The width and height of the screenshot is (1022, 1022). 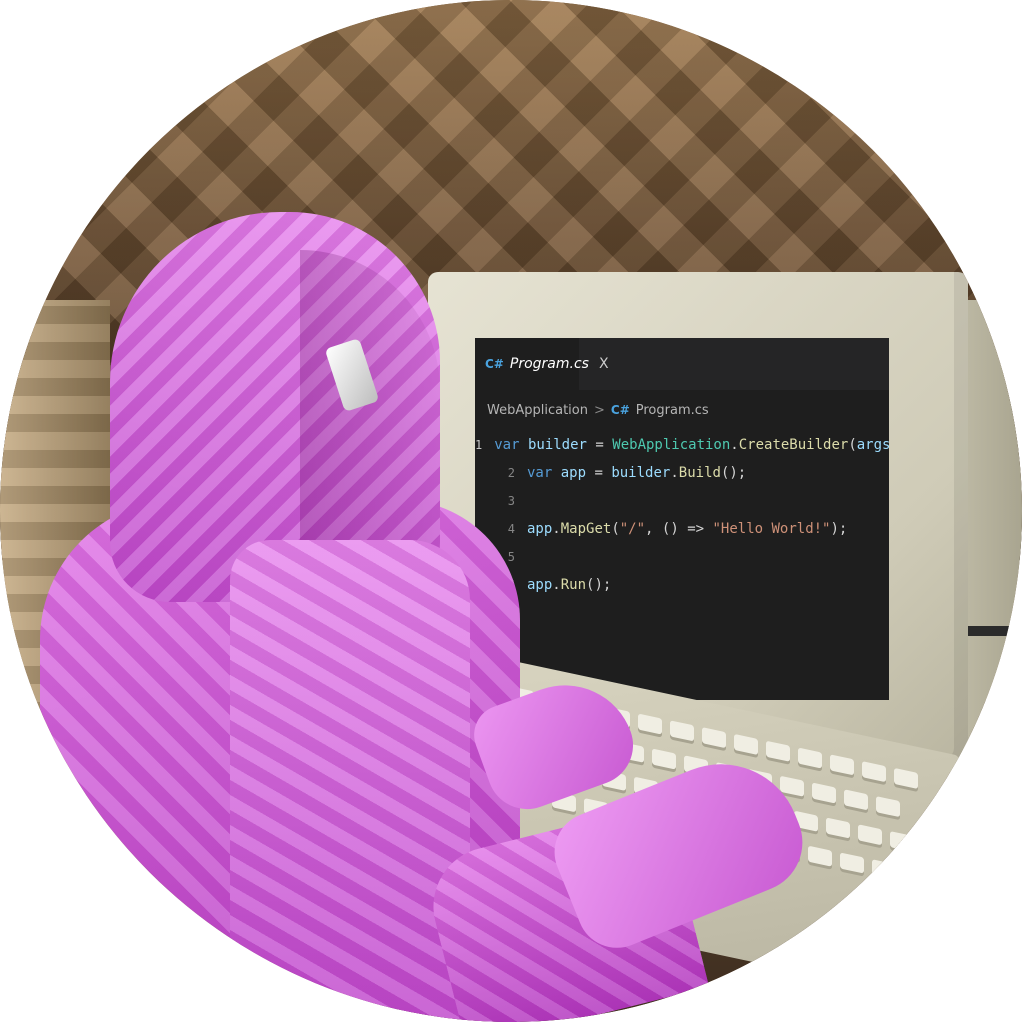 What do you see at coordinates (687, 529) in the screenshot?
I see `code-text: app.MapGet("/", () => "Hello World!");` at bounding box center [687, 529].